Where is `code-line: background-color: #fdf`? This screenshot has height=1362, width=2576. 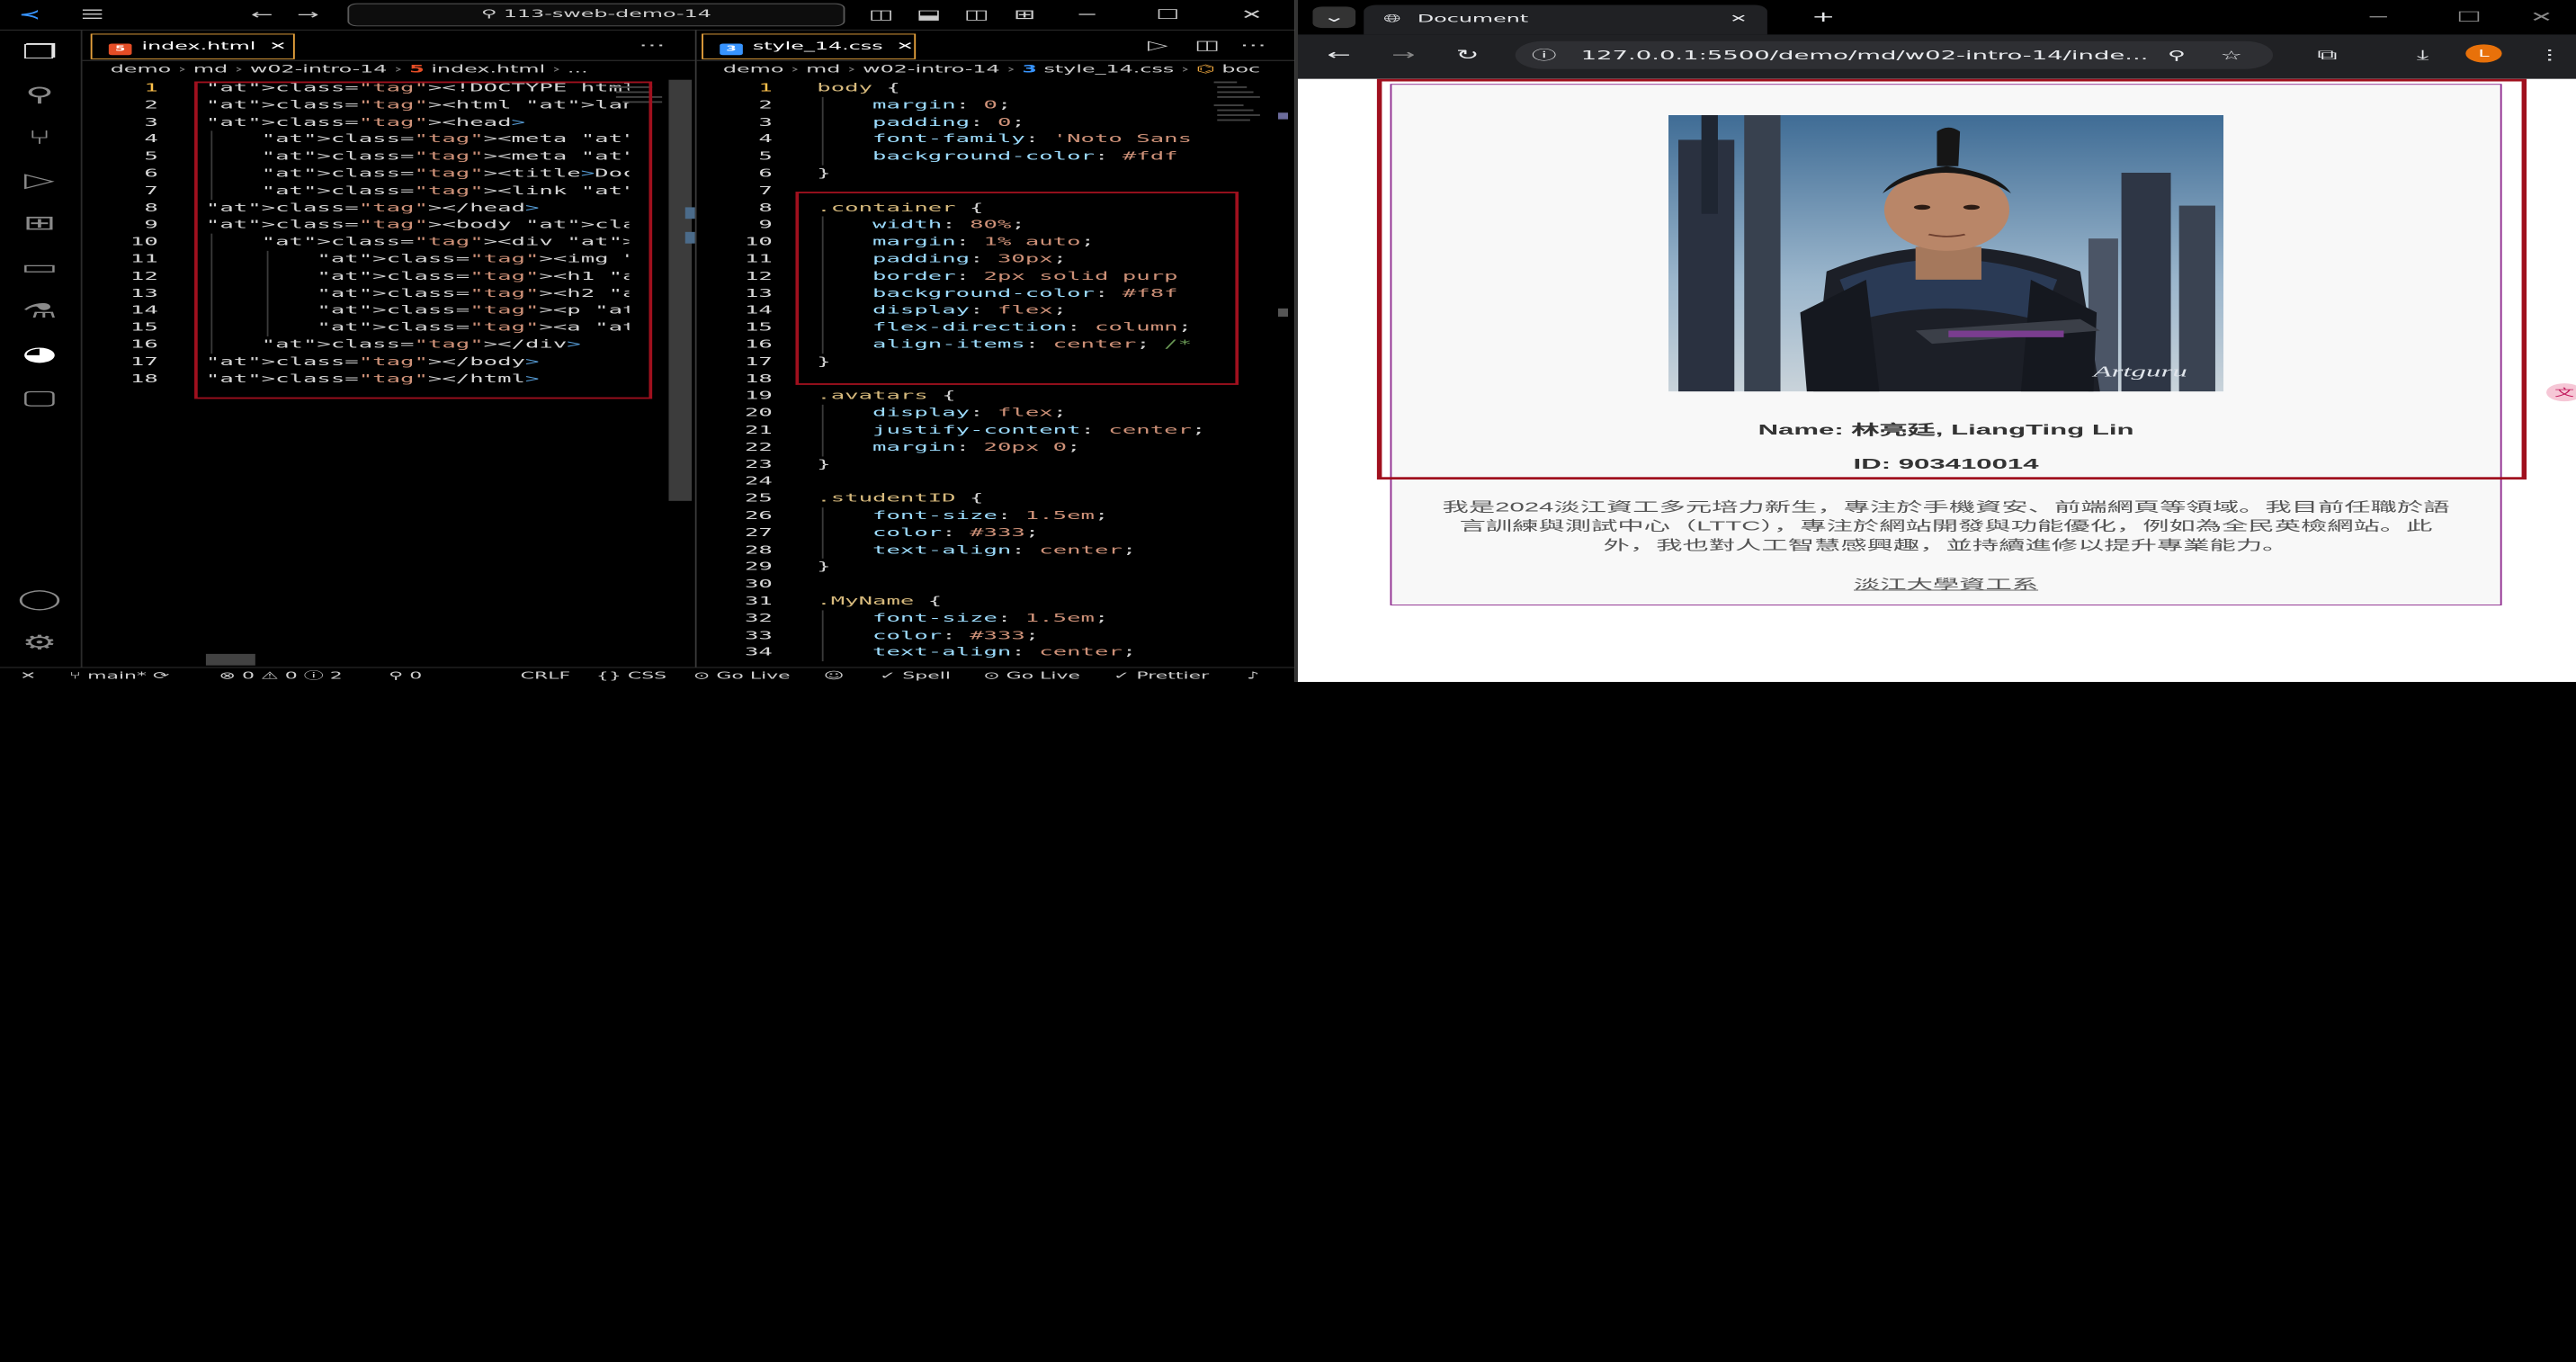
code-line: background-color: #fdf is located at coordinates (1023, 157).